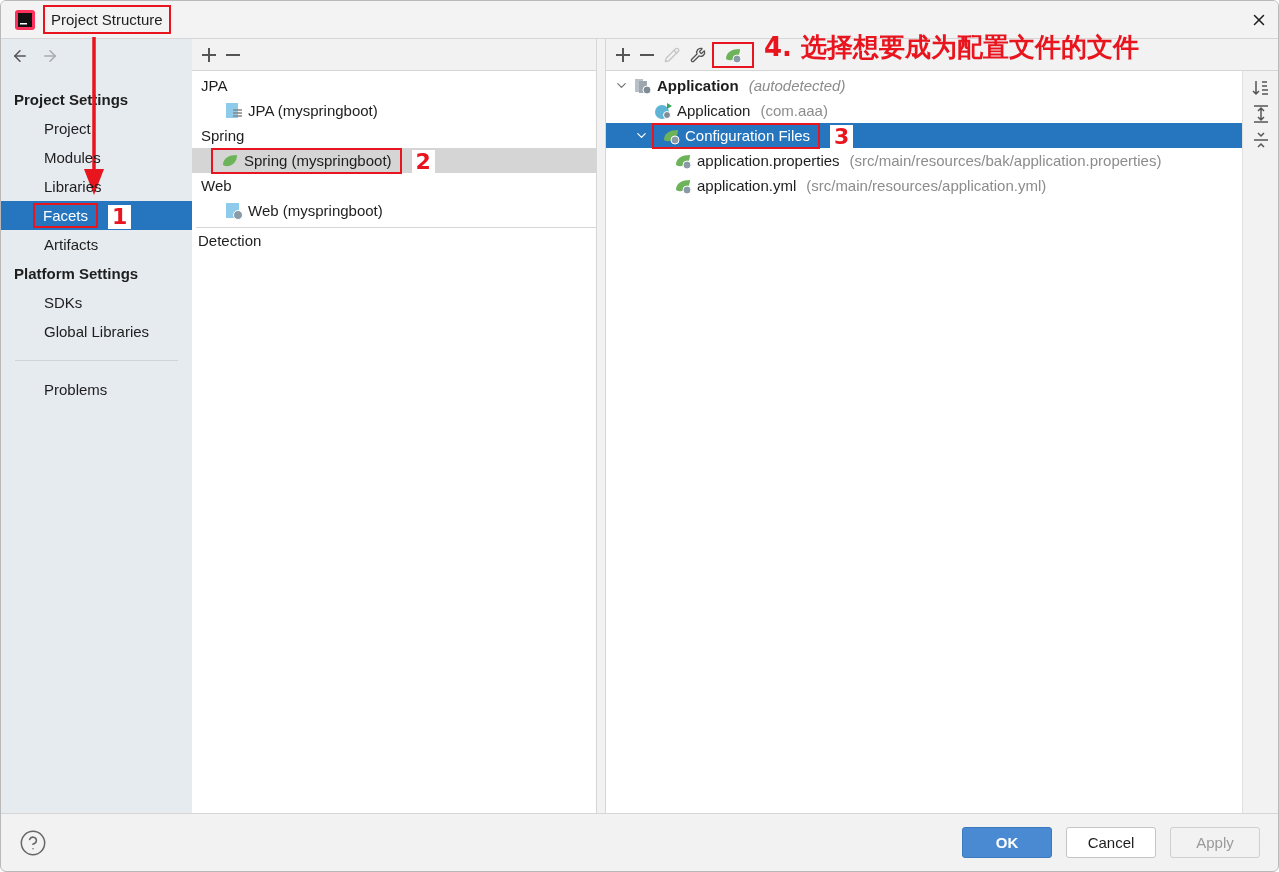  I want to click on node-hint: (src/main/resources/application.yml), so click(926, 185).